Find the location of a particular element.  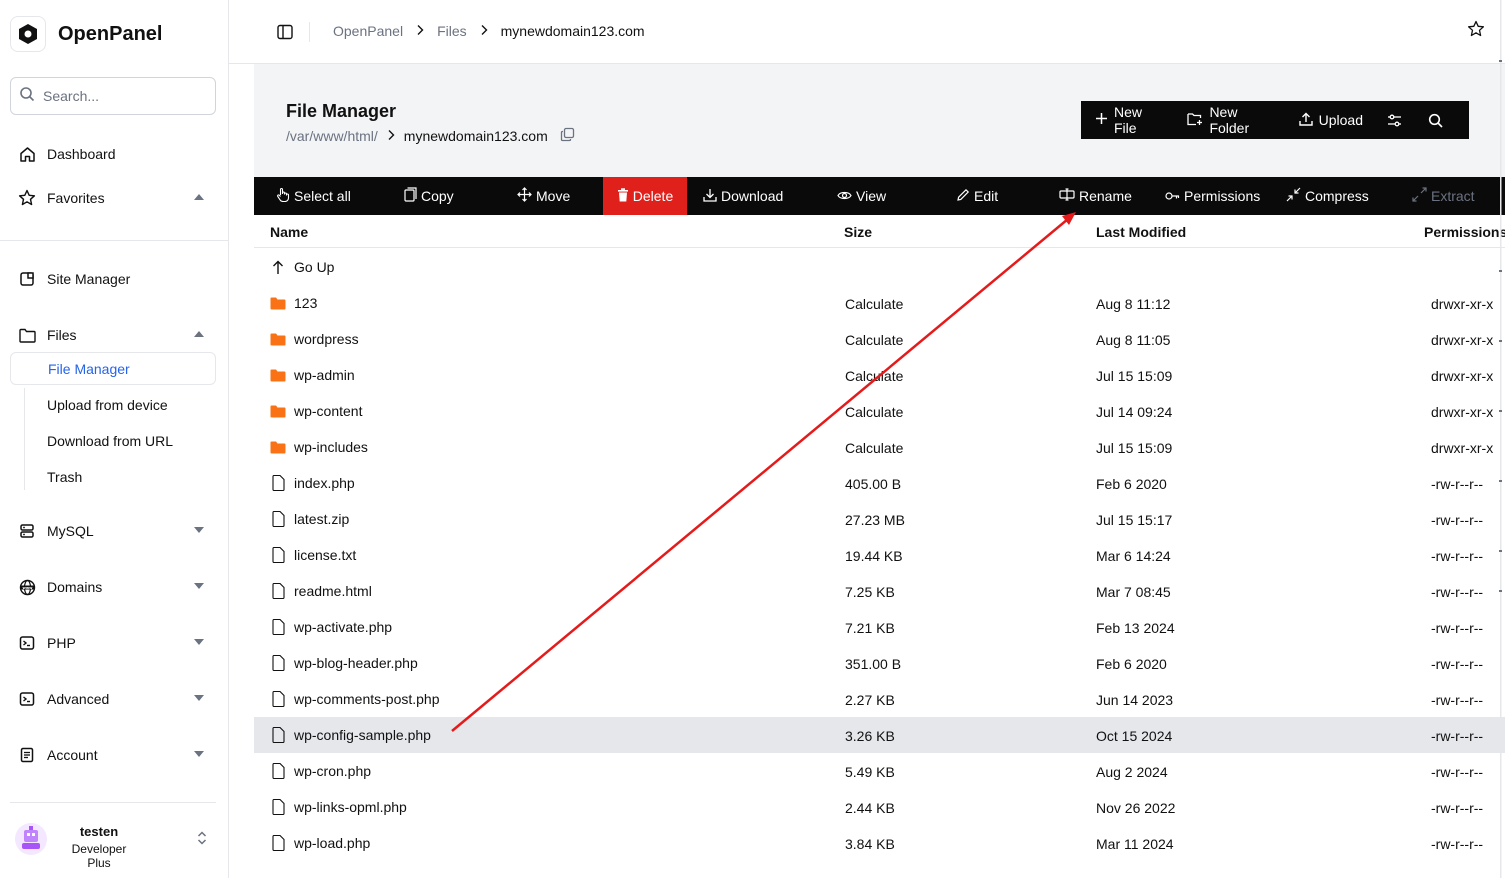

star-icon is located at coordinates (27, 198).